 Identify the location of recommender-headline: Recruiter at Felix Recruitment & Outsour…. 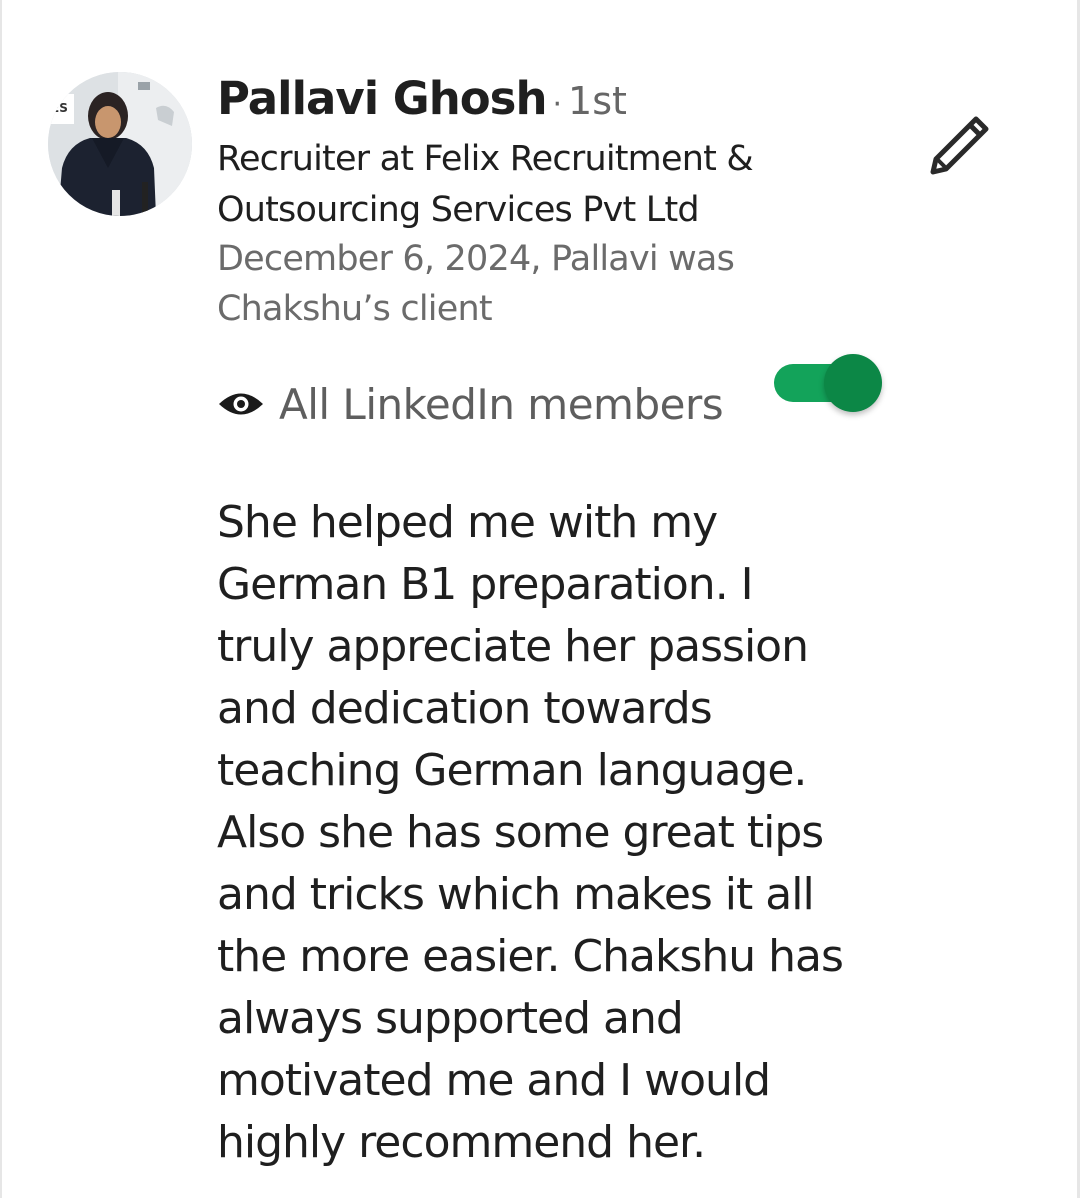
(485, 184).